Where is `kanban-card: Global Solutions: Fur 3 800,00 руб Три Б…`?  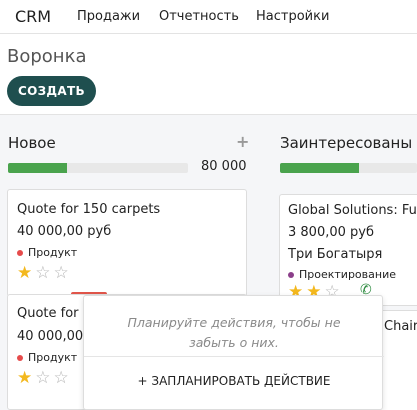 kanban-card: Global Solutions: Fur 3 800,00 руб Три Б… is located at coordinates (348, 250).